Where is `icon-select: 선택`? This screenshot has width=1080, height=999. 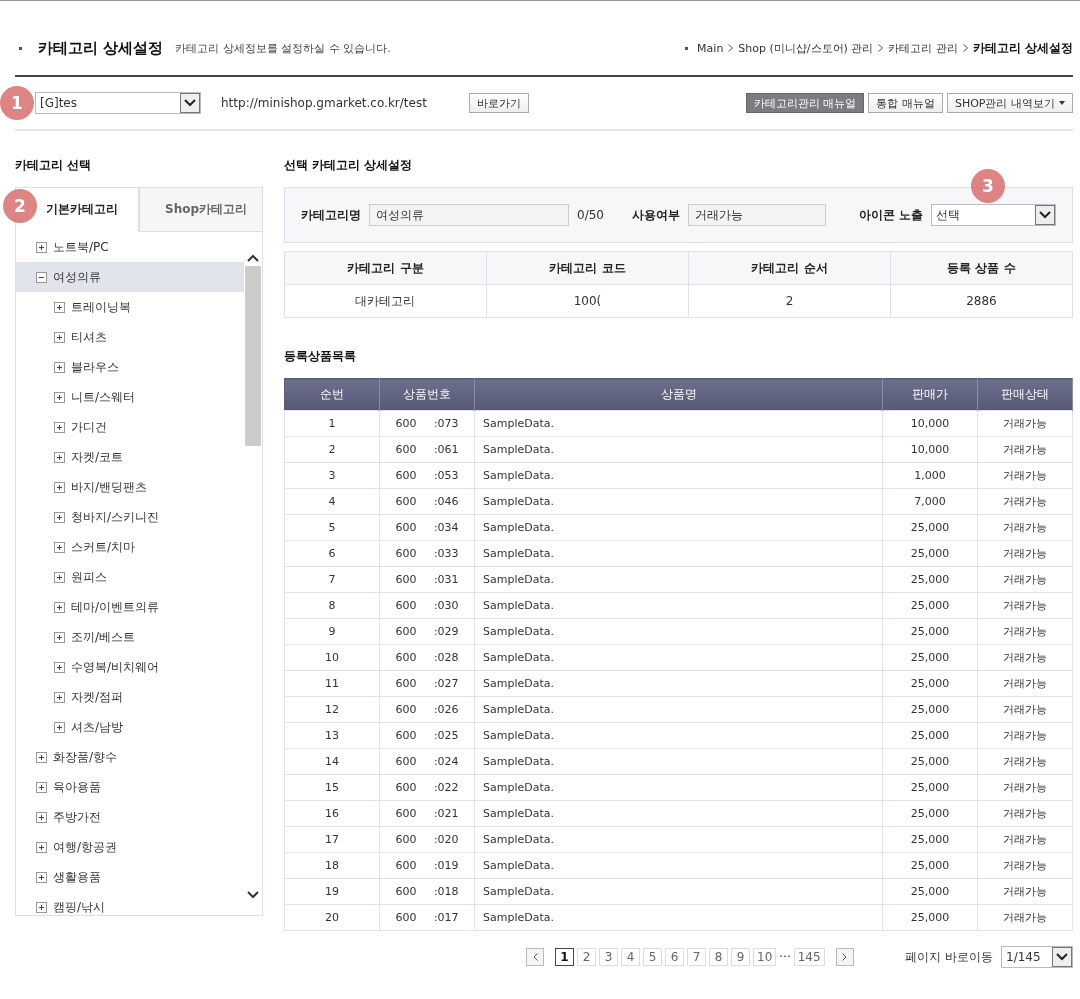
icon-select: 선택 is located at coordinates (993, 215).